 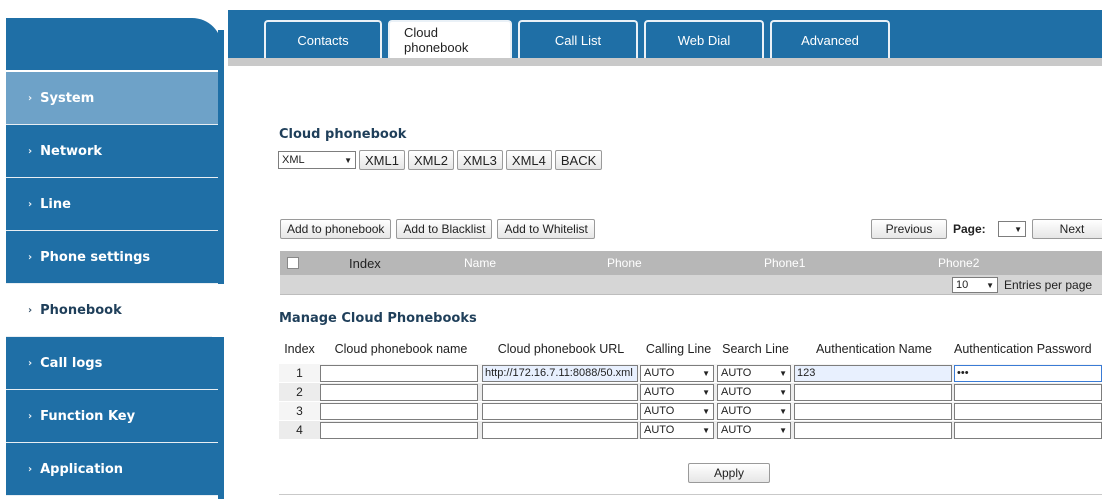 I want to click on tab-call-list: Call List, so click(x=578, y=39).